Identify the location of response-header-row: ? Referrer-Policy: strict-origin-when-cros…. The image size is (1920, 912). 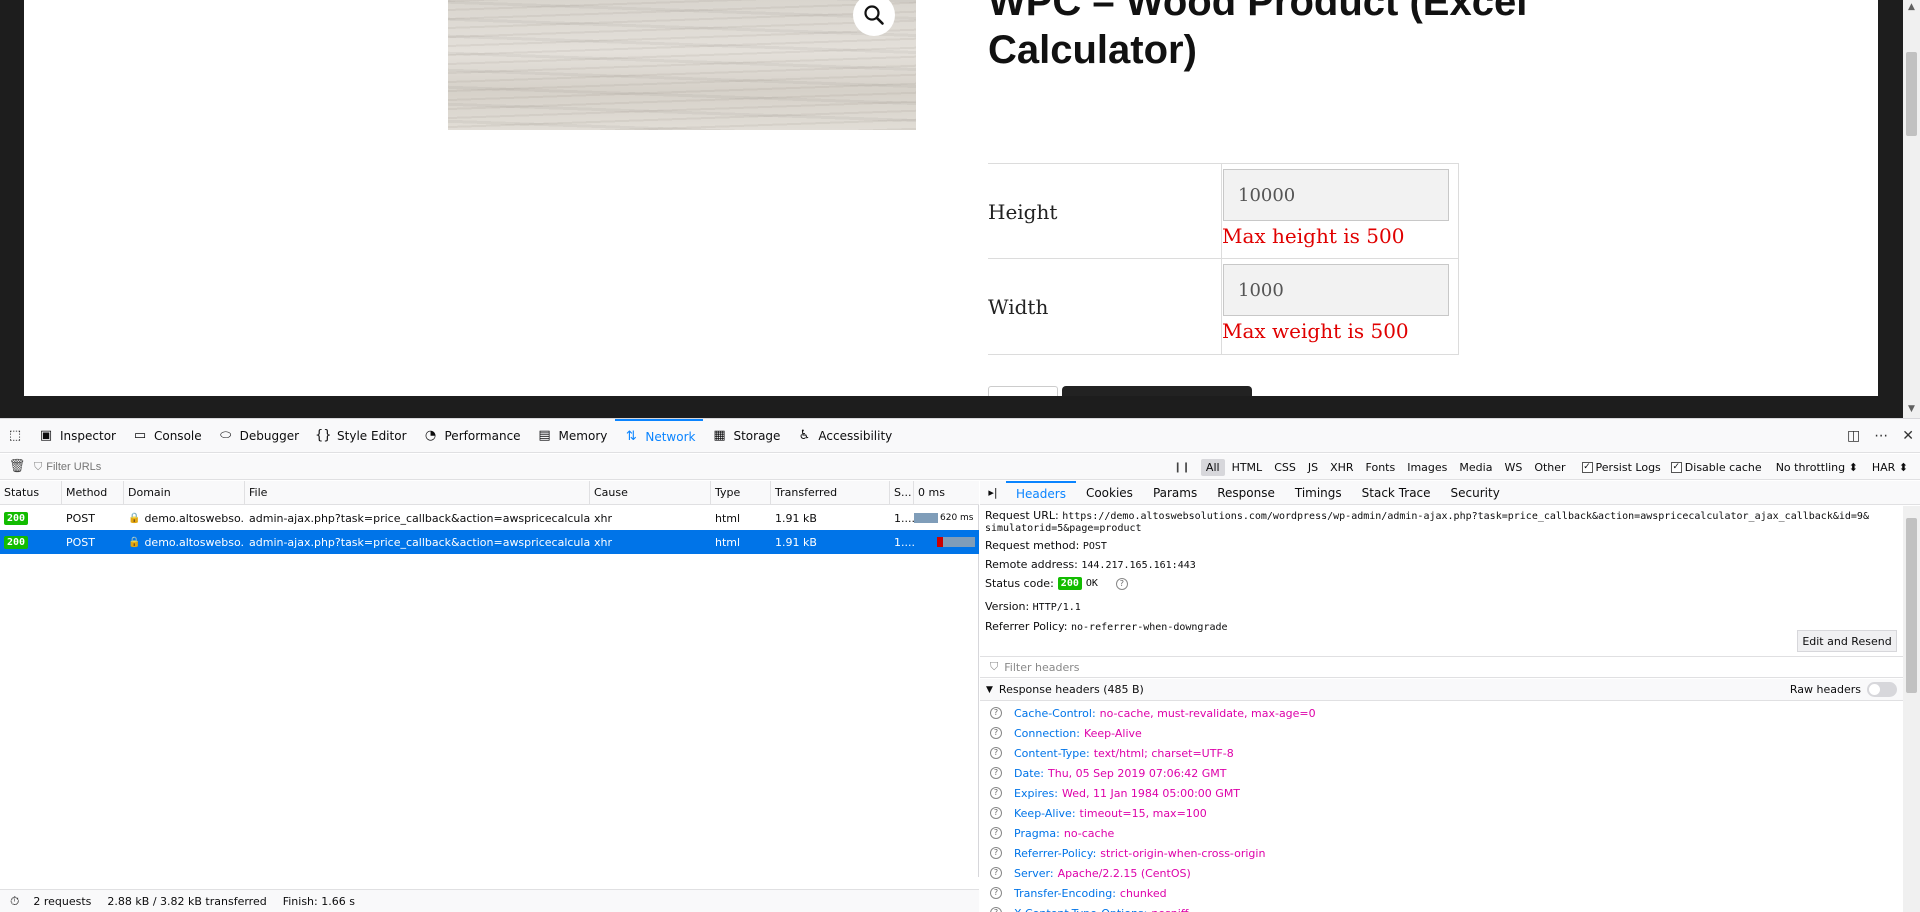
(1127, 853).